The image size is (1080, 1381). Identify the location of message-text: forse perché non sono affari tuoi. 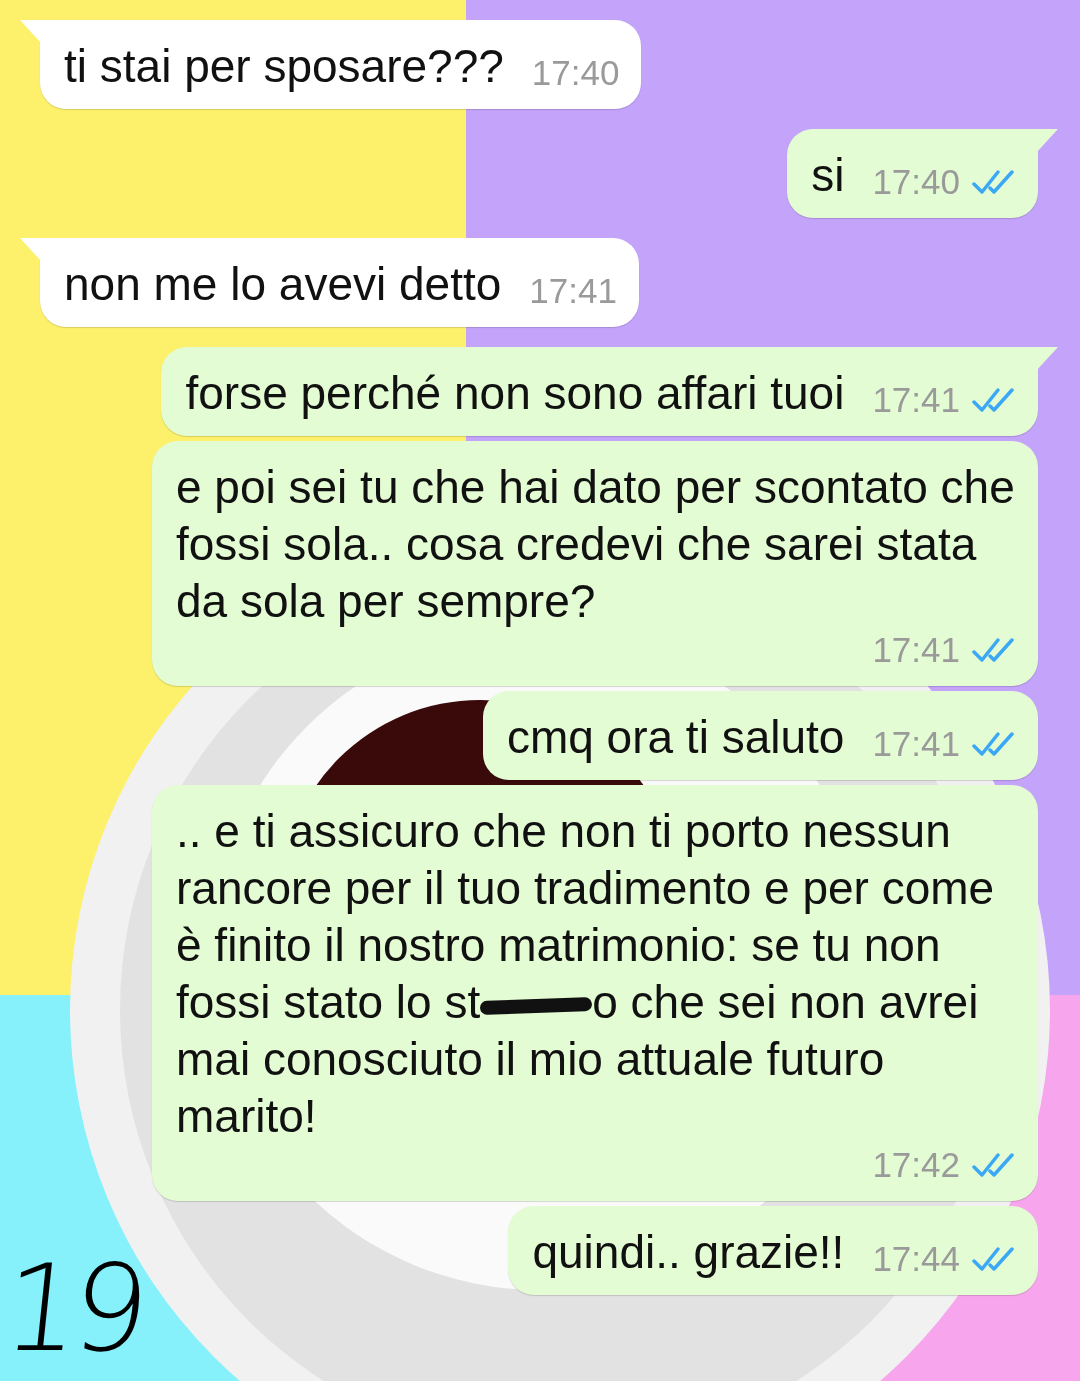
(515, 393).